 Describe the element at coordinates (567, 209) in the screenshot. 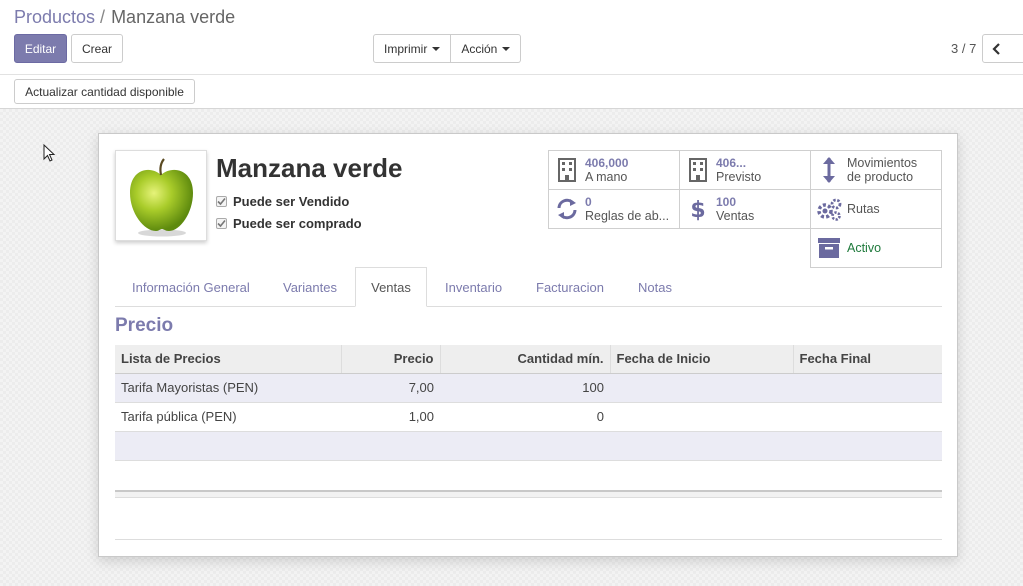

I see `refresh-icon` at that location.